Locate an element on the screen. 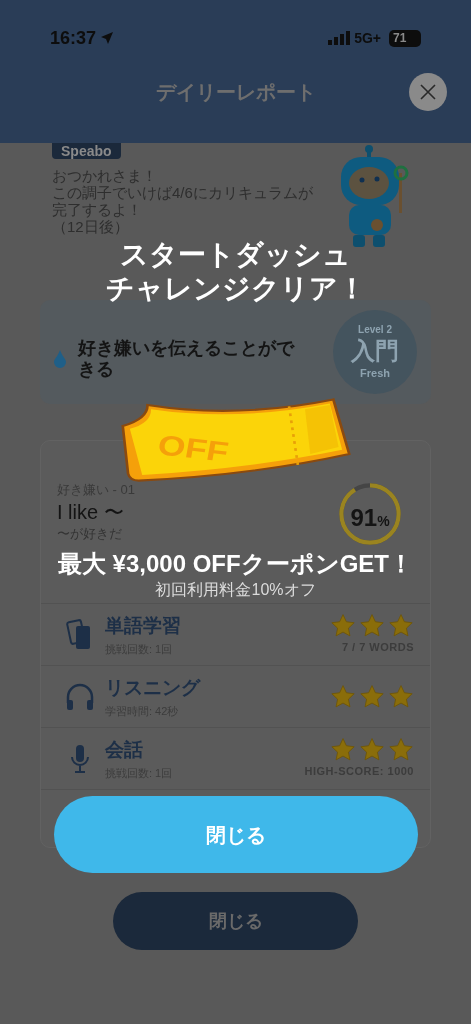  status-time: 16:37 is located at coordinates (73, 38).